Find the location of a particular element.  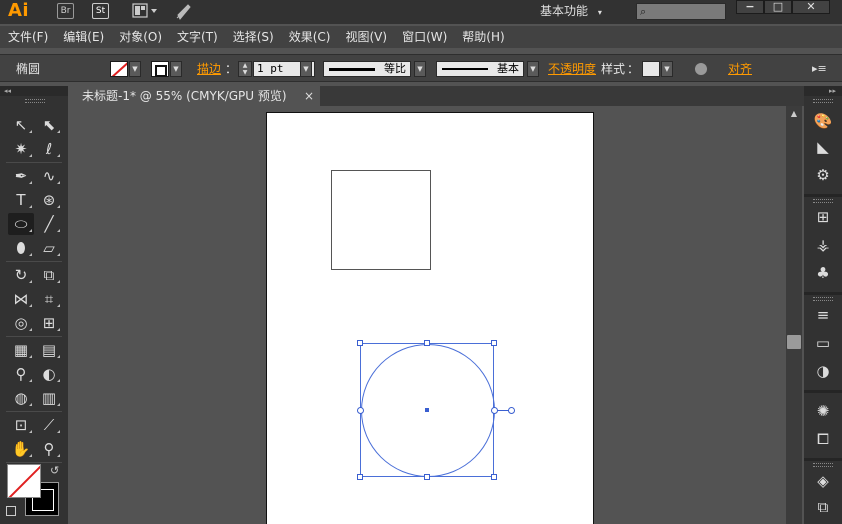

graphic-styles-icon: ⧠ is located at coordinates (823, 439).